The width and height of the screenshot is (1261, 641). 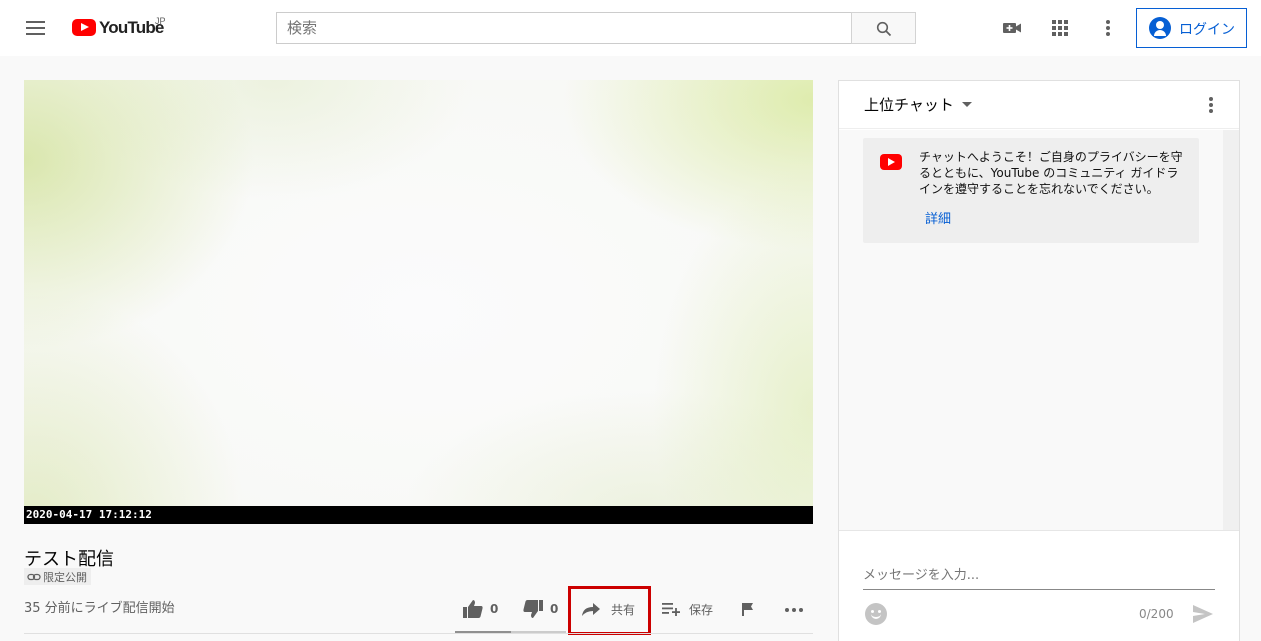 What do you see at coordinates (494, 609) in the screenshot?
I see `like-count: 0` at bounding box center [494, 609].